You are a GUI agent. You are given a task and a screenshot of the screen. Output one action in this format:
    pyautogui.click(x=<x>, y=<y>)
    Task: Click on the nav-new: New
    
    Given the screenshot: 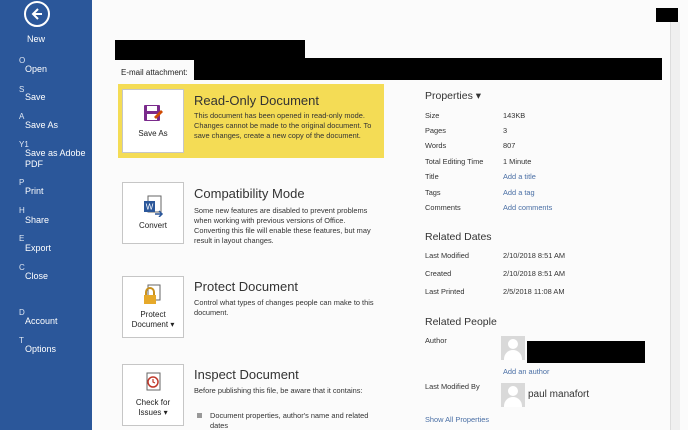 What is the action you would take?
    pyautogui.click(x=36, y=39)
    